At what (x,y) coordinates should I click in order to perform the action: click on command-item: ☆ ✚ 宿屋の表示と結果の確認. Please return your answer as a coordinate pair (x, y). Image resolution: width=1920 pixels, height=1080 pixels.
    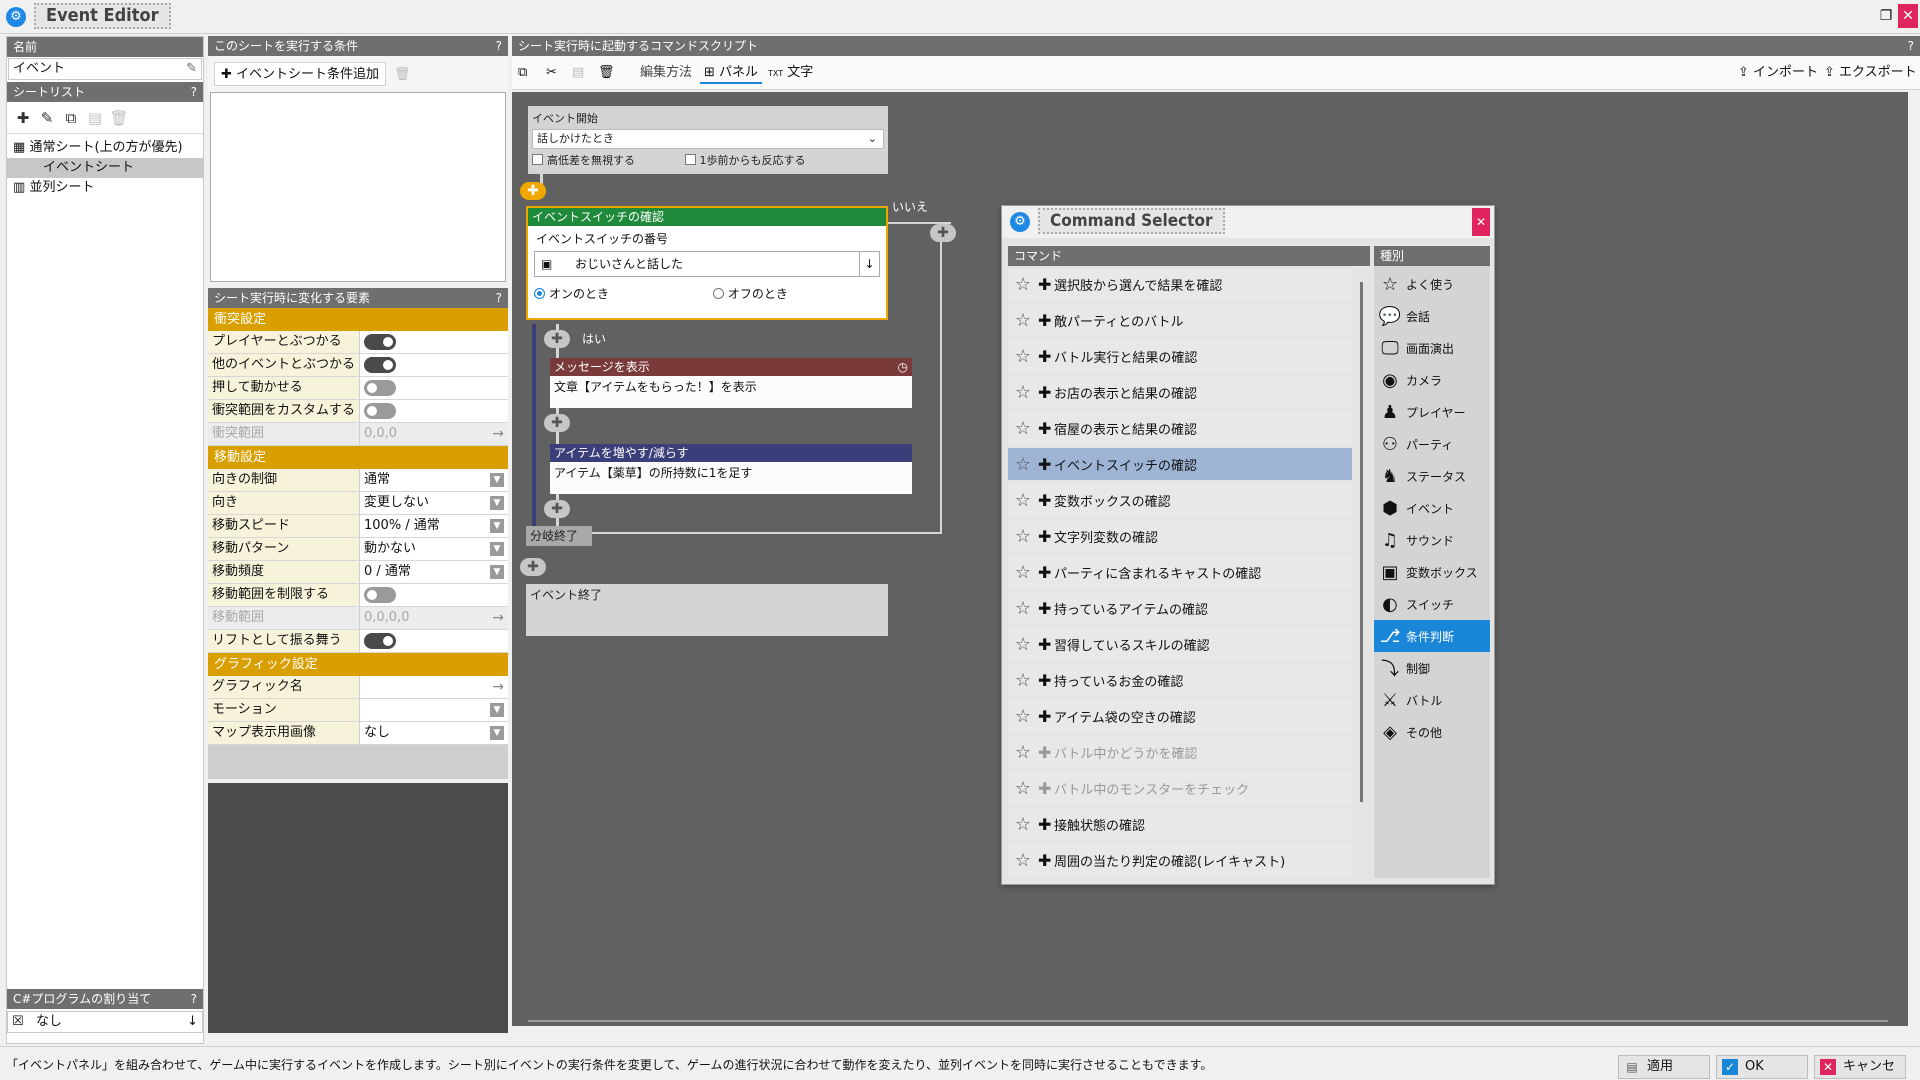
    Looking at the image, I should click on (1180, 428).